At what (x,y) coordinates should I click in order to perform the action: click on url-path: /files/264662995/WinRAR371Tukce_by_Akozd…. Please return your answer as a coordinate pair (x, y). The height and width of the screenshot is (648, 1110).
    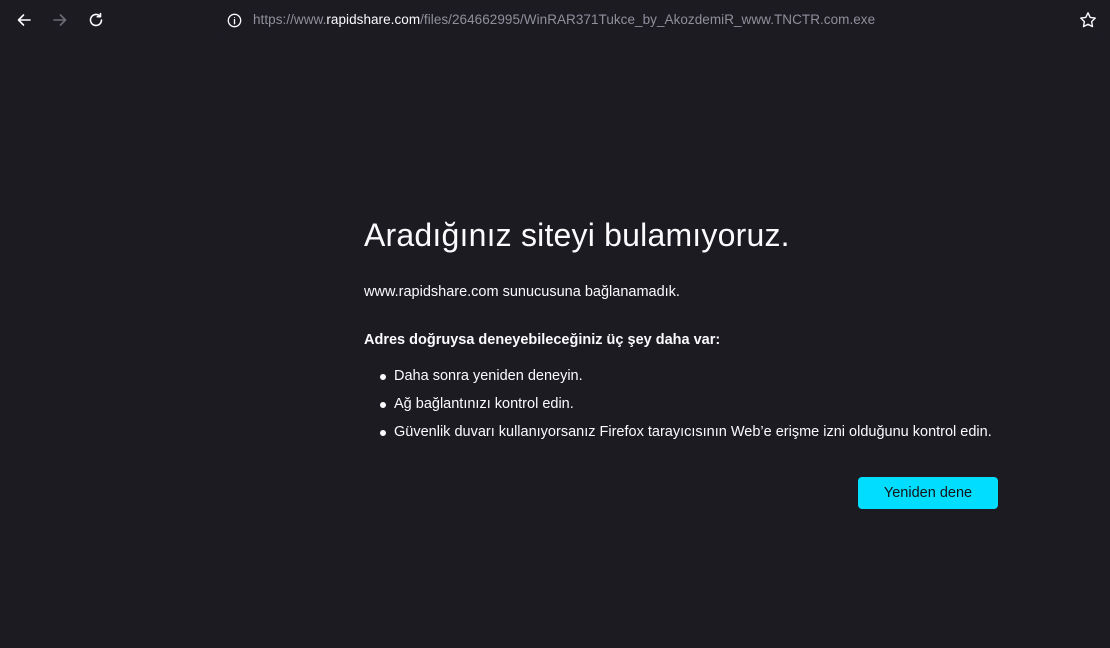
    Looking at the image, I should click on (648, 19).